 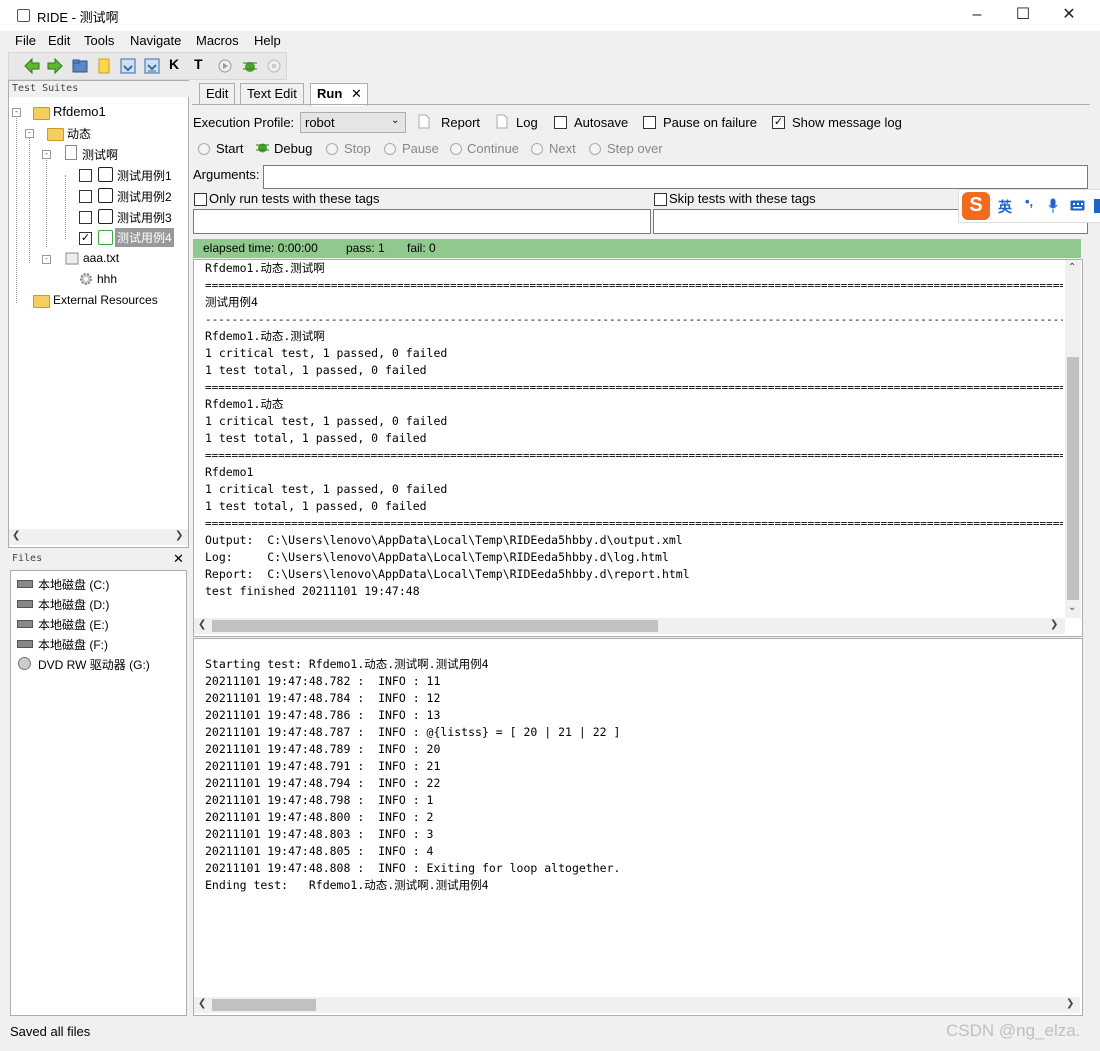 What do you see at coordinates (104, 66) in the screenshot?
I see `new-file-icon` at bounding box center [104, 66].